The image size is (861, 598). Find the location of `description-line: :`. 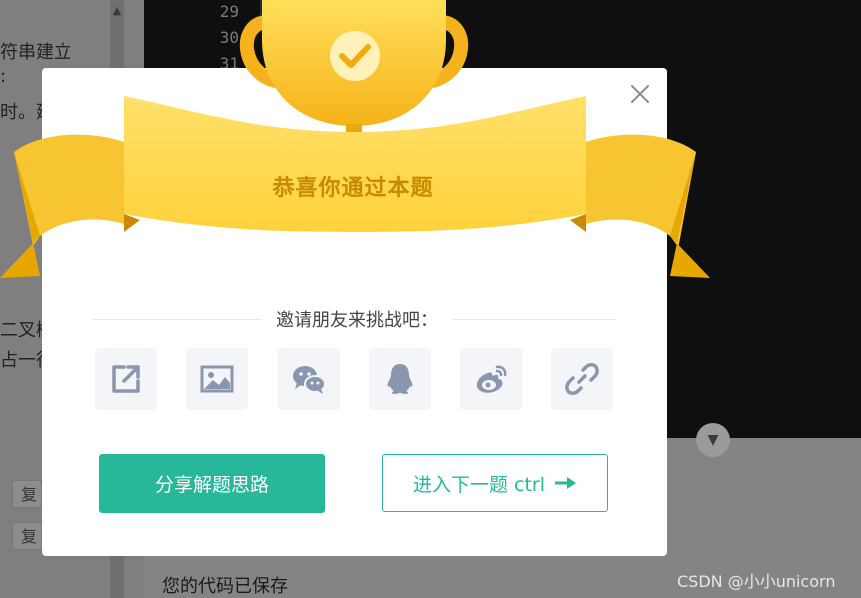

description-line: : is located at coordinates (3, 76).